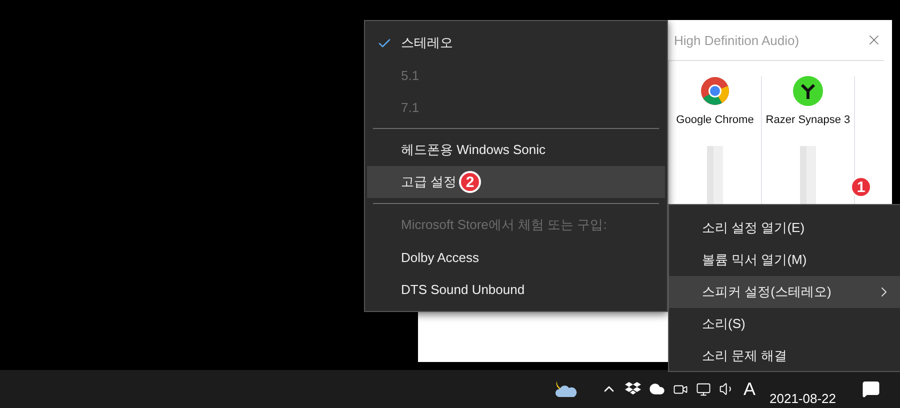 This screenshot has height=408, width=900. Describe the element at coordinates (516, 289) in the screenshot. I see `menu-item: DTS Sound Unbound` at that location.